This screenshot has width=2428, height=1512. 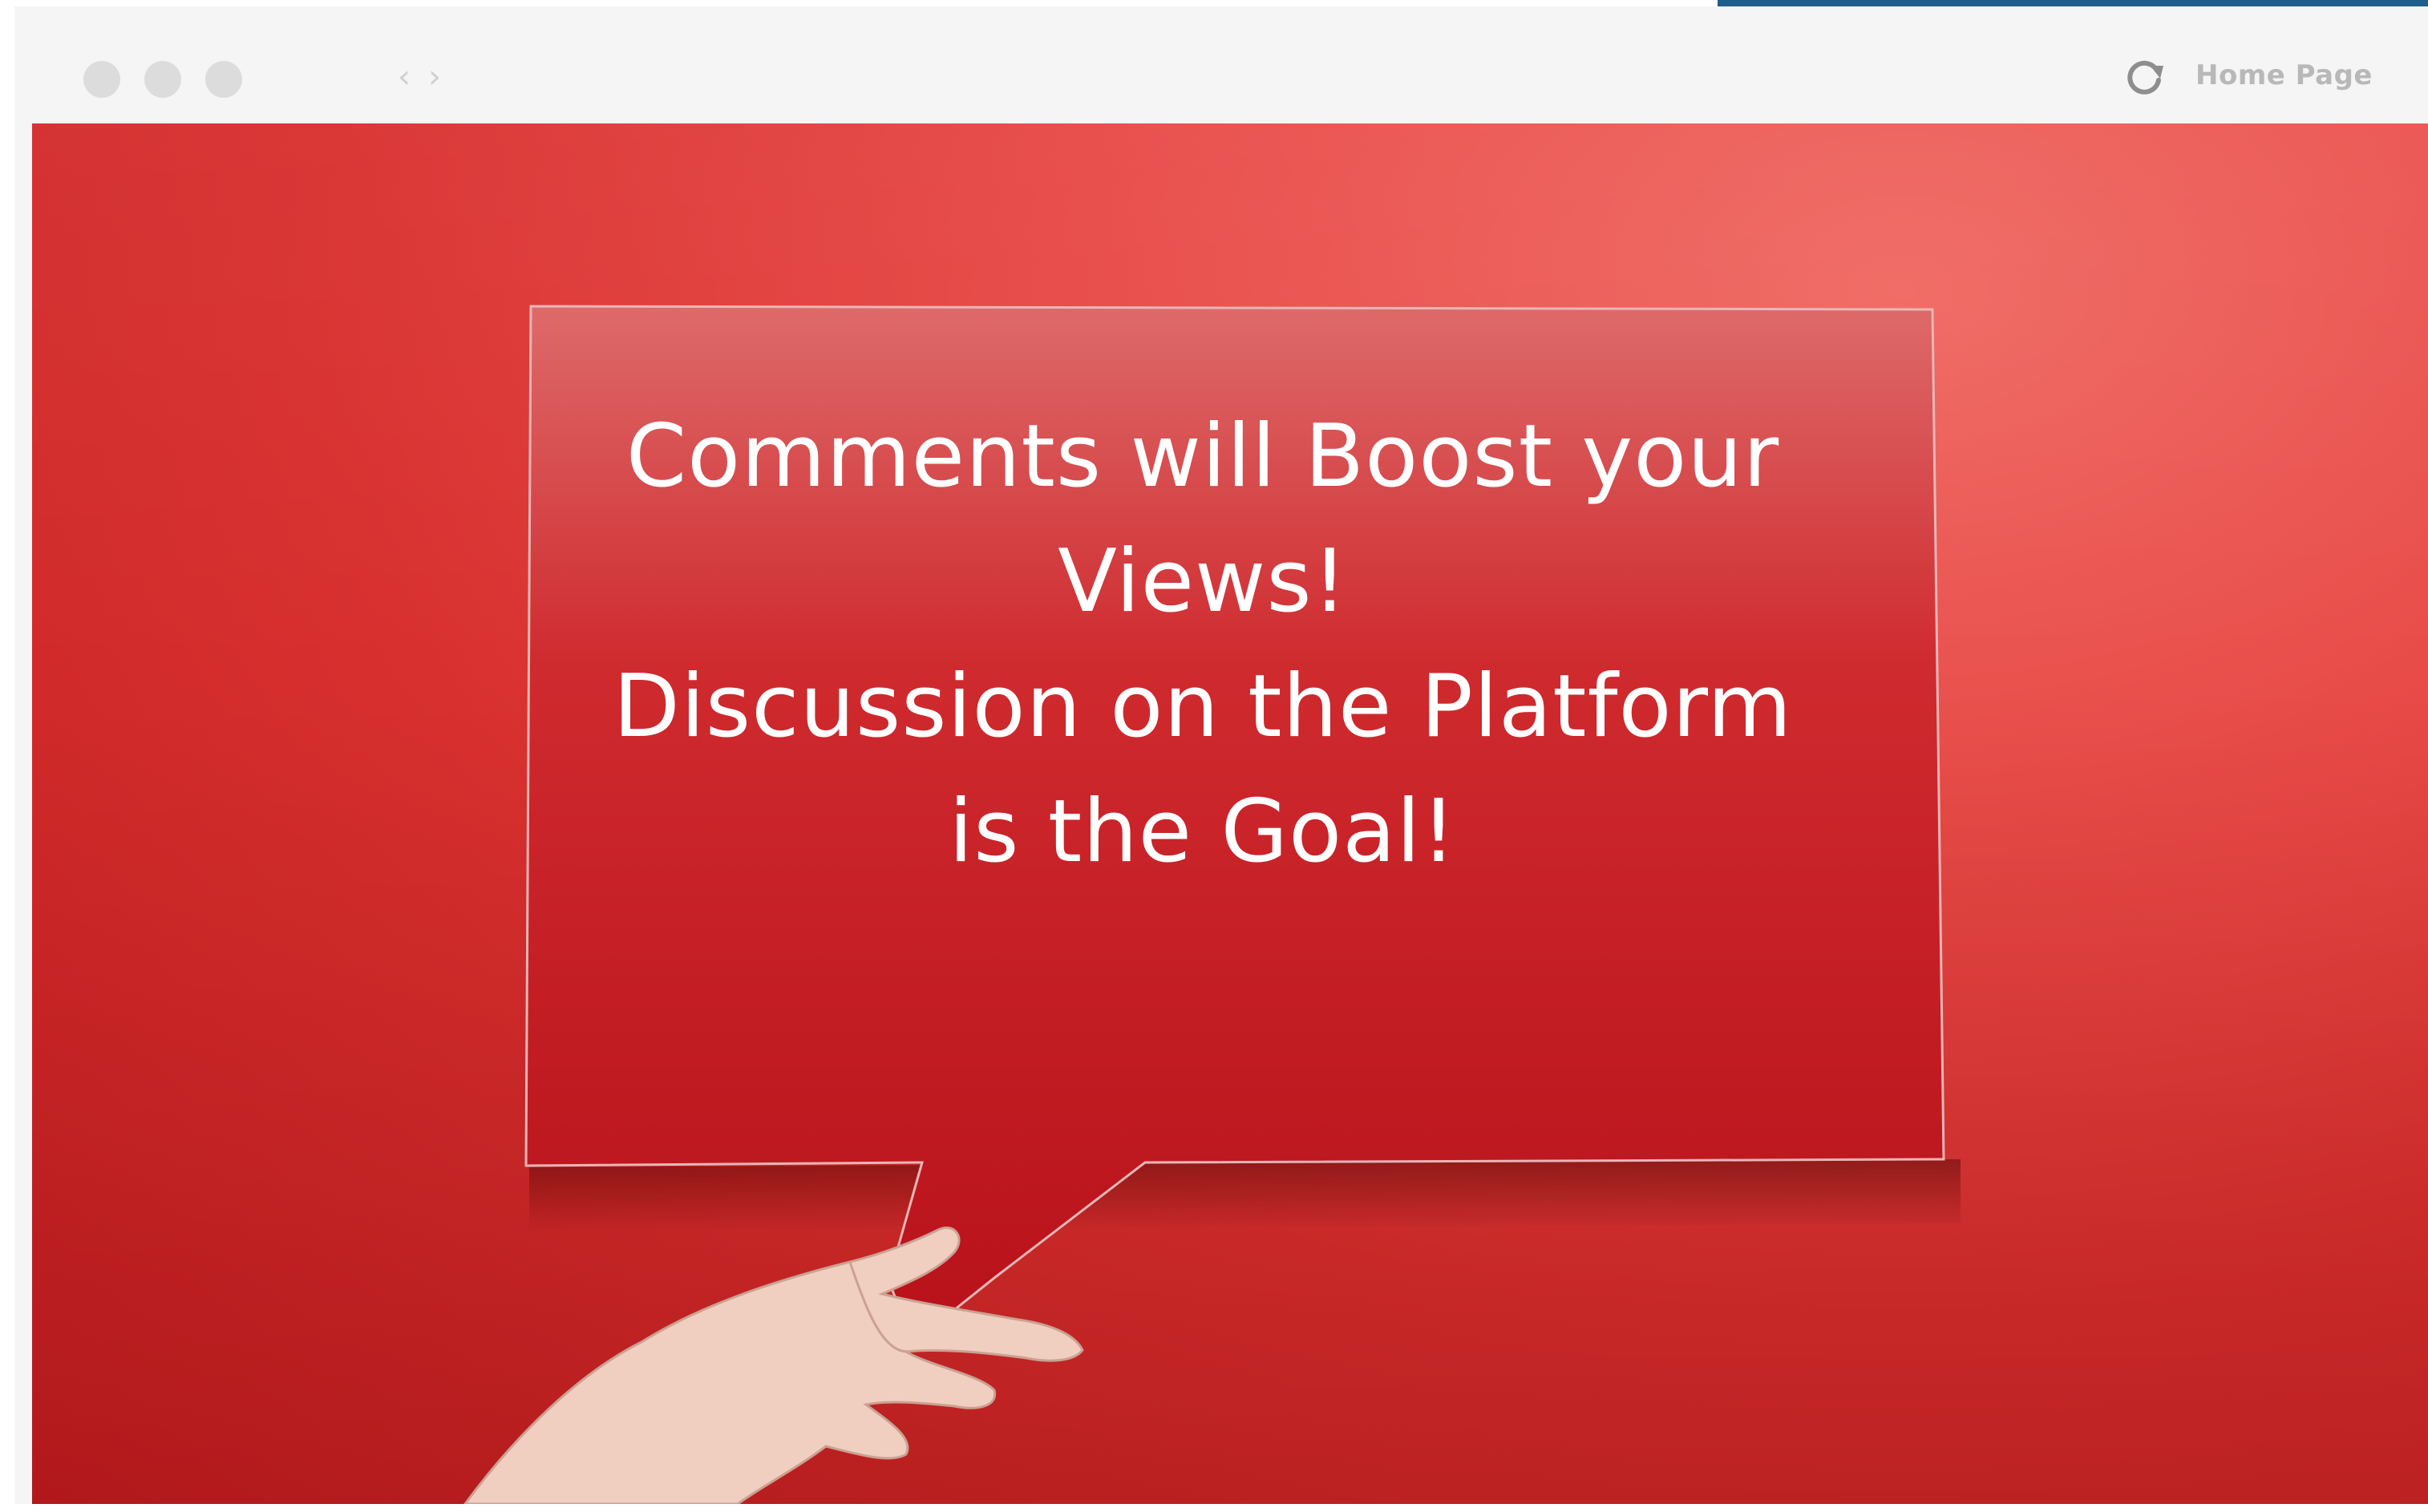 What do you see at coordinates (419, 77) in the screenshot?
I see `navigation-arrows: ‹ ›` at bounding box center [419, 77].